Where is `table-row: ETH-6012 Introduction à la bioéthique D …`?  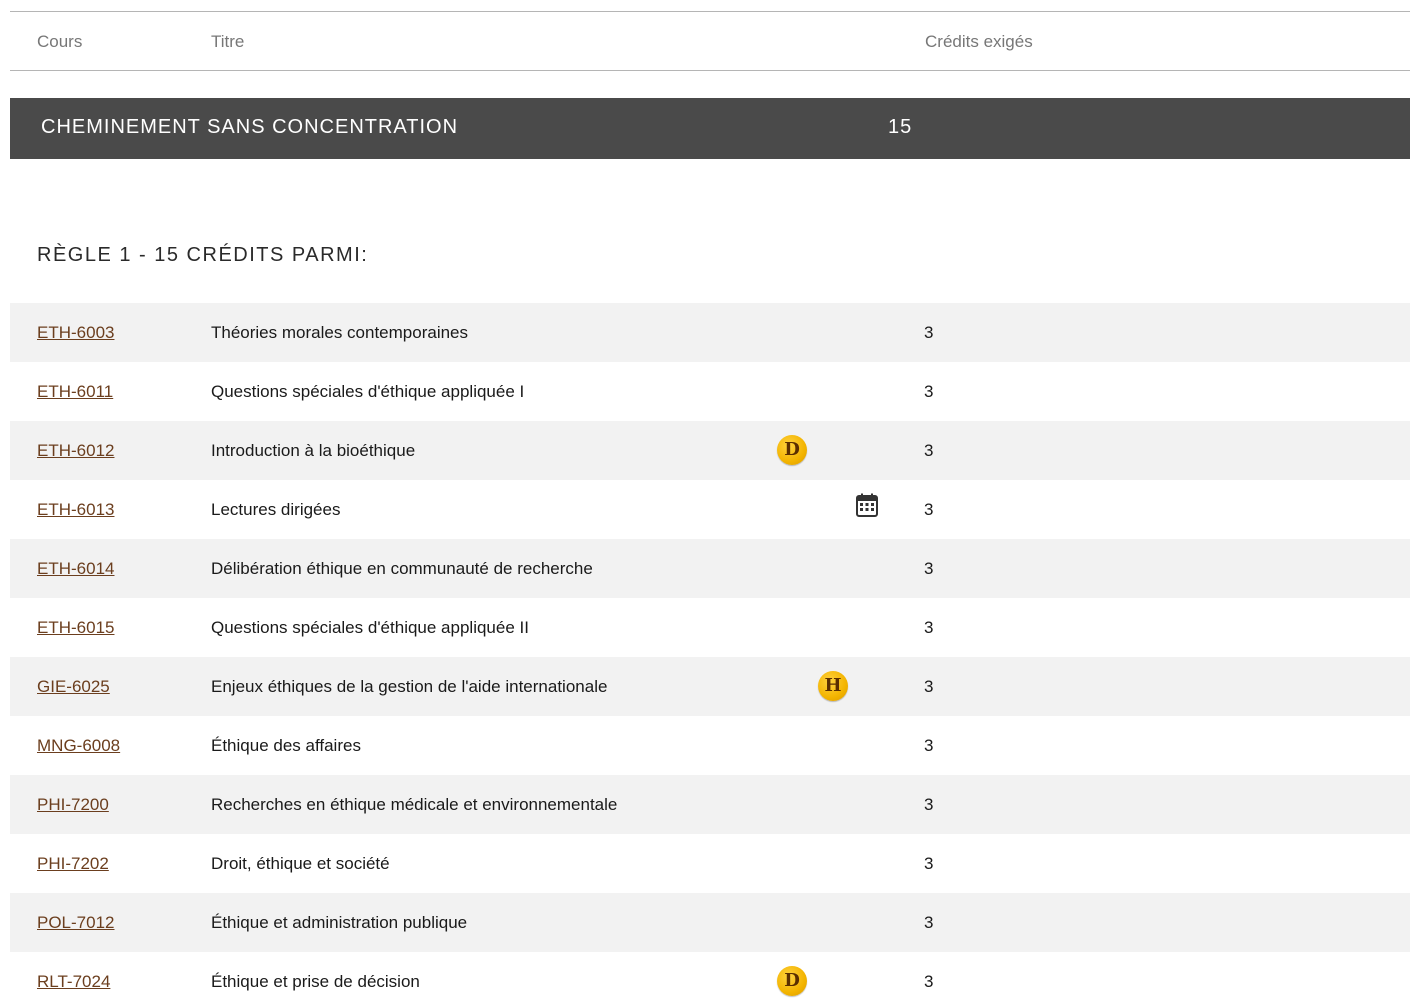
table-row: ETH-6012 Introduction à la bioéthique D … is located at coordinates (710, 450).